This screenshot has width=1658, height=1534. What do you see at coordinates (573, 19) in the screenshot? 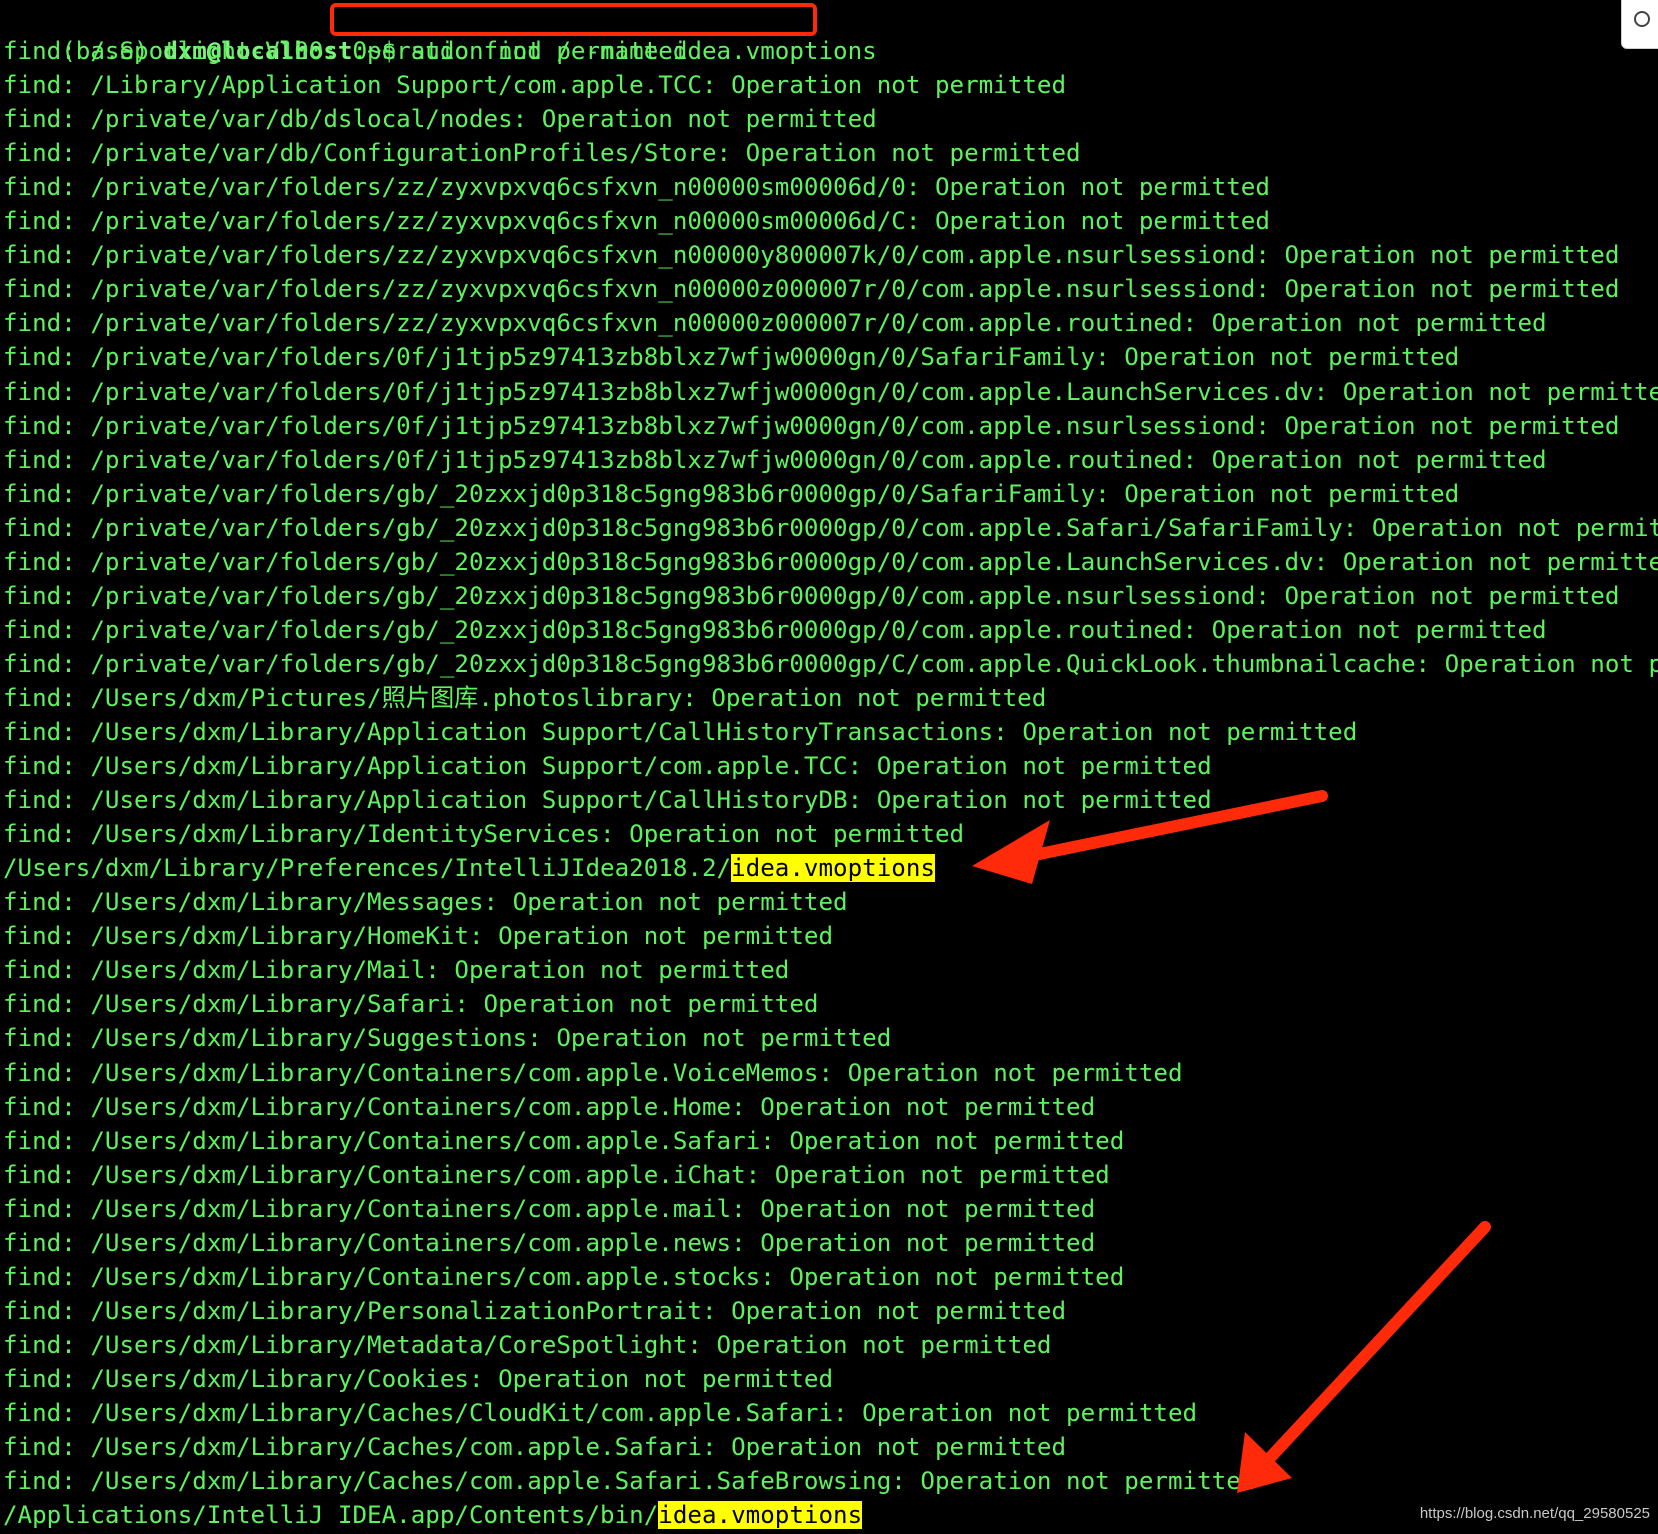
I see `command-annotation-box` at bounding box center [573, 19].